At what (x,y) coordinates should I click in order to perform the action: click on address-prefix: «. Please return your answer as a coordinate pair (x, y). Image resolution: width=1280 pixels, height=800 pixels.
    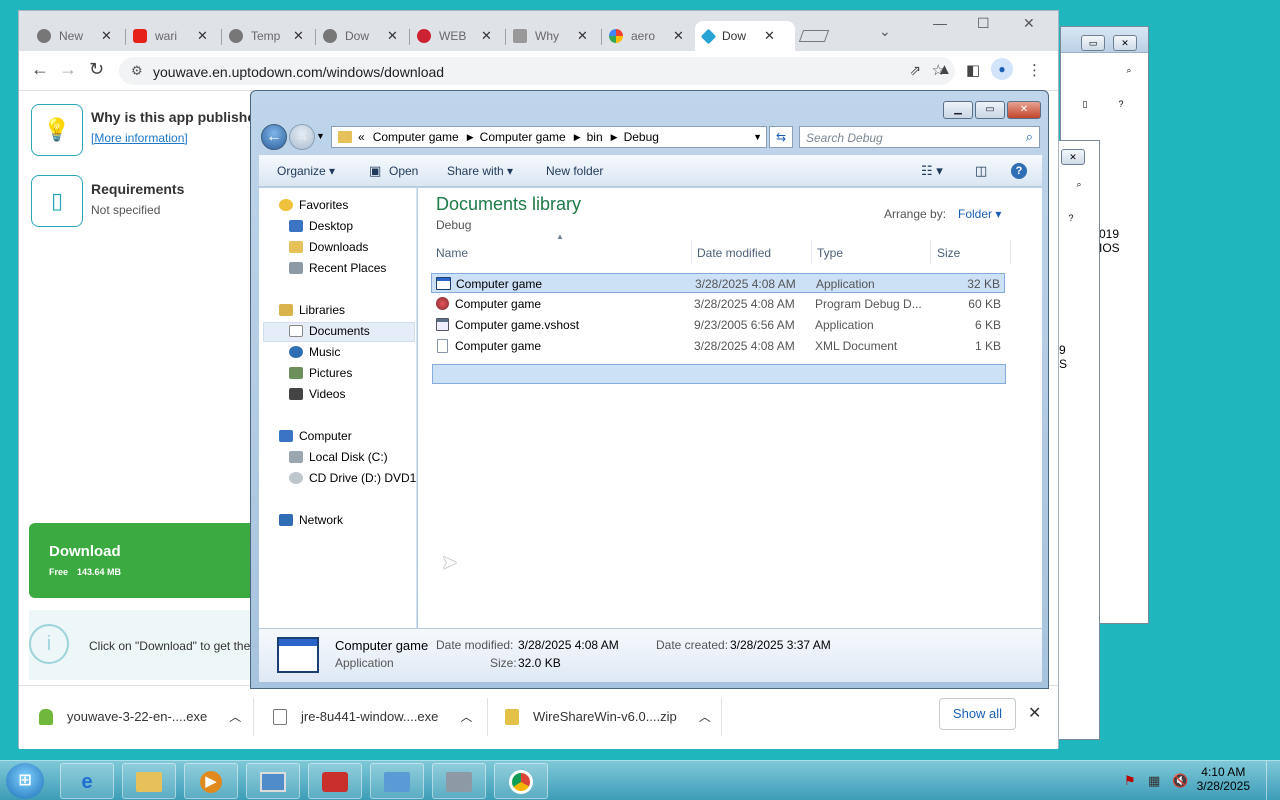
    Looking at the image, I should click on (361, 137).